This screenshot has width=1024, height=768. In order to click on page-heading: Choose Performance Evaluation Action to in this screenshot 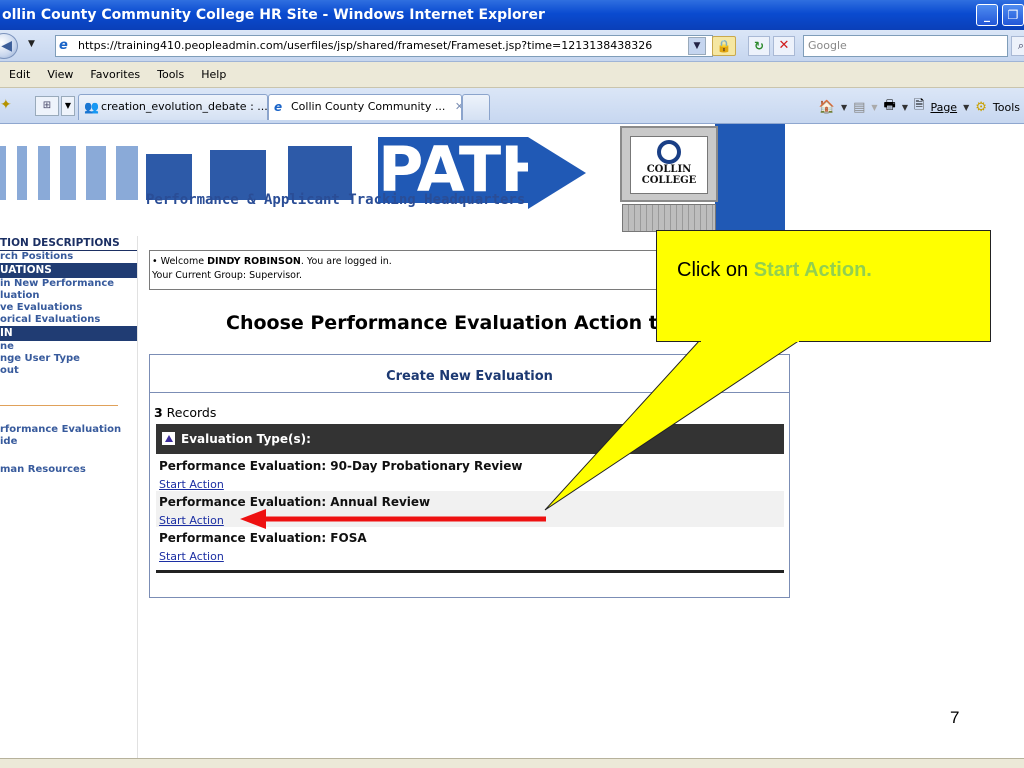, I will do `click(448, 323)`.